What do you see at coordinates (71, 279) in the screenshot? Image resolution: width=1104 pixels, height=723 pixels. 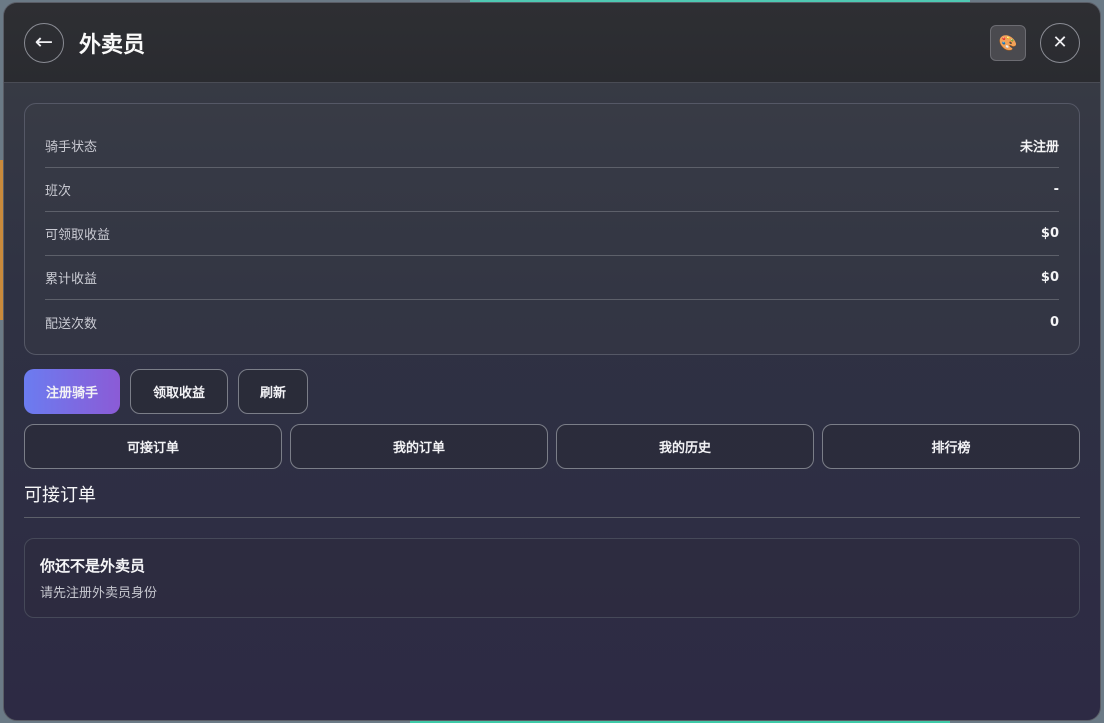 I see `info-label: 累计收益` at bounding box center [71, 279].